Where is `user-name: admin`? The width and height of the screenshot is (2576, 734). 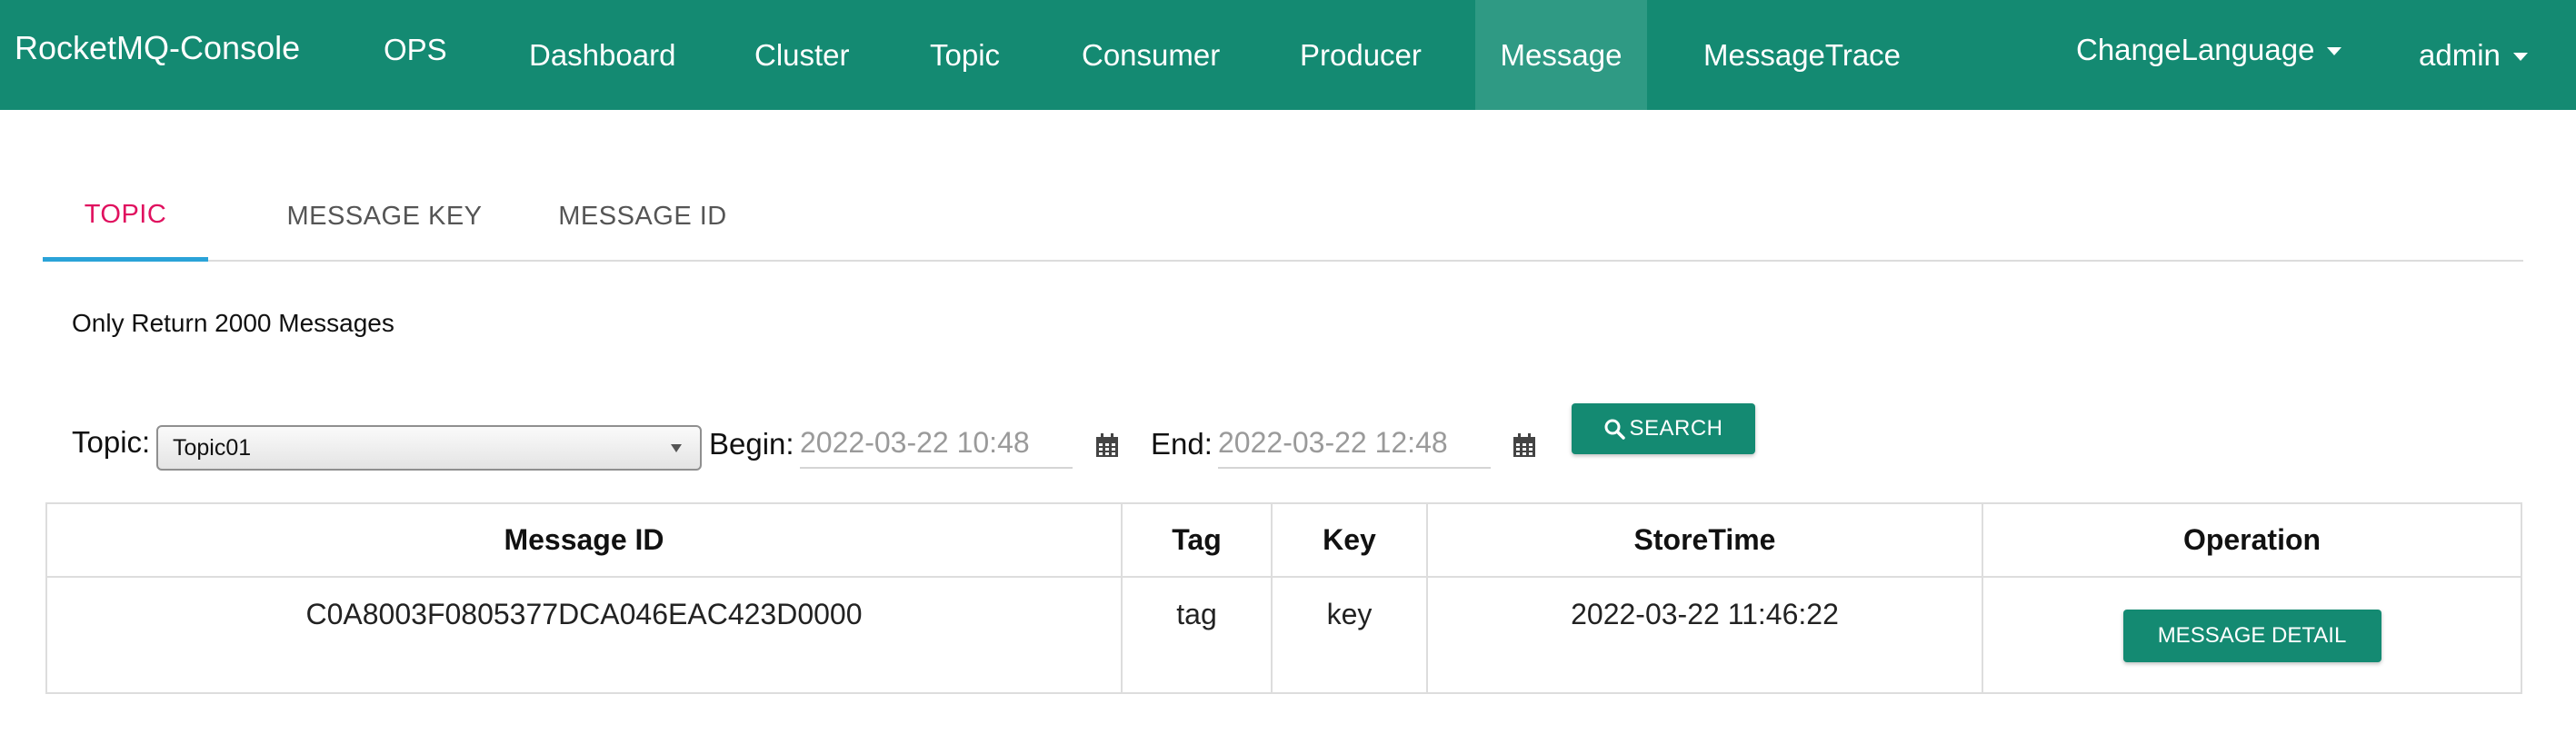
user-name: admin is located at coordinates (2460, 55).